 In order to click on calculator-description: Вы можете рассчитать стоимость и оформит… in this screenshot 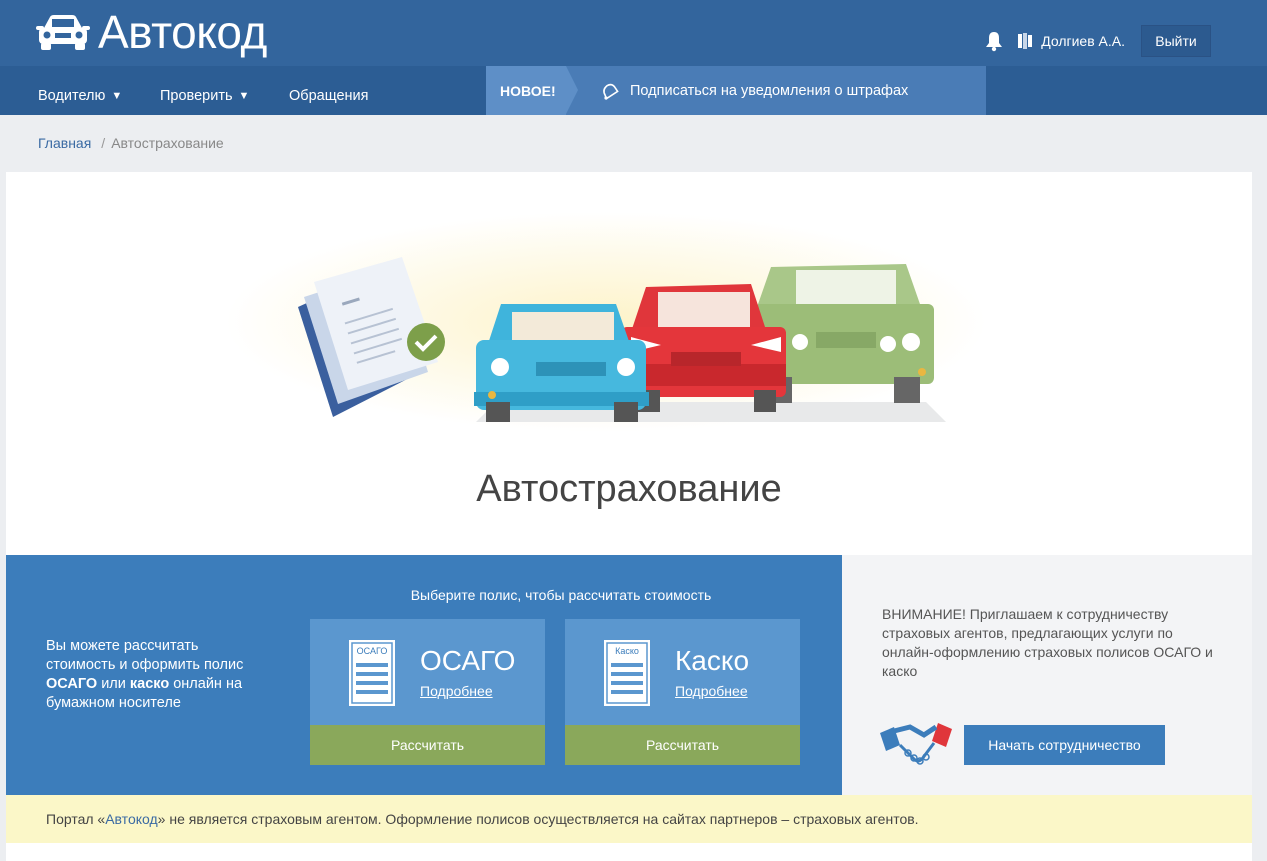, I will do `click(156, 675)`.